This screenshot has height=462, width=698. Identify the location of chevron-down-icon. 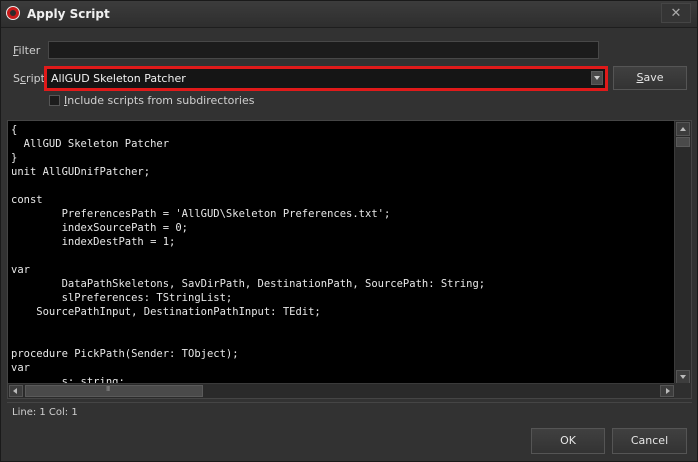
(597, 78).